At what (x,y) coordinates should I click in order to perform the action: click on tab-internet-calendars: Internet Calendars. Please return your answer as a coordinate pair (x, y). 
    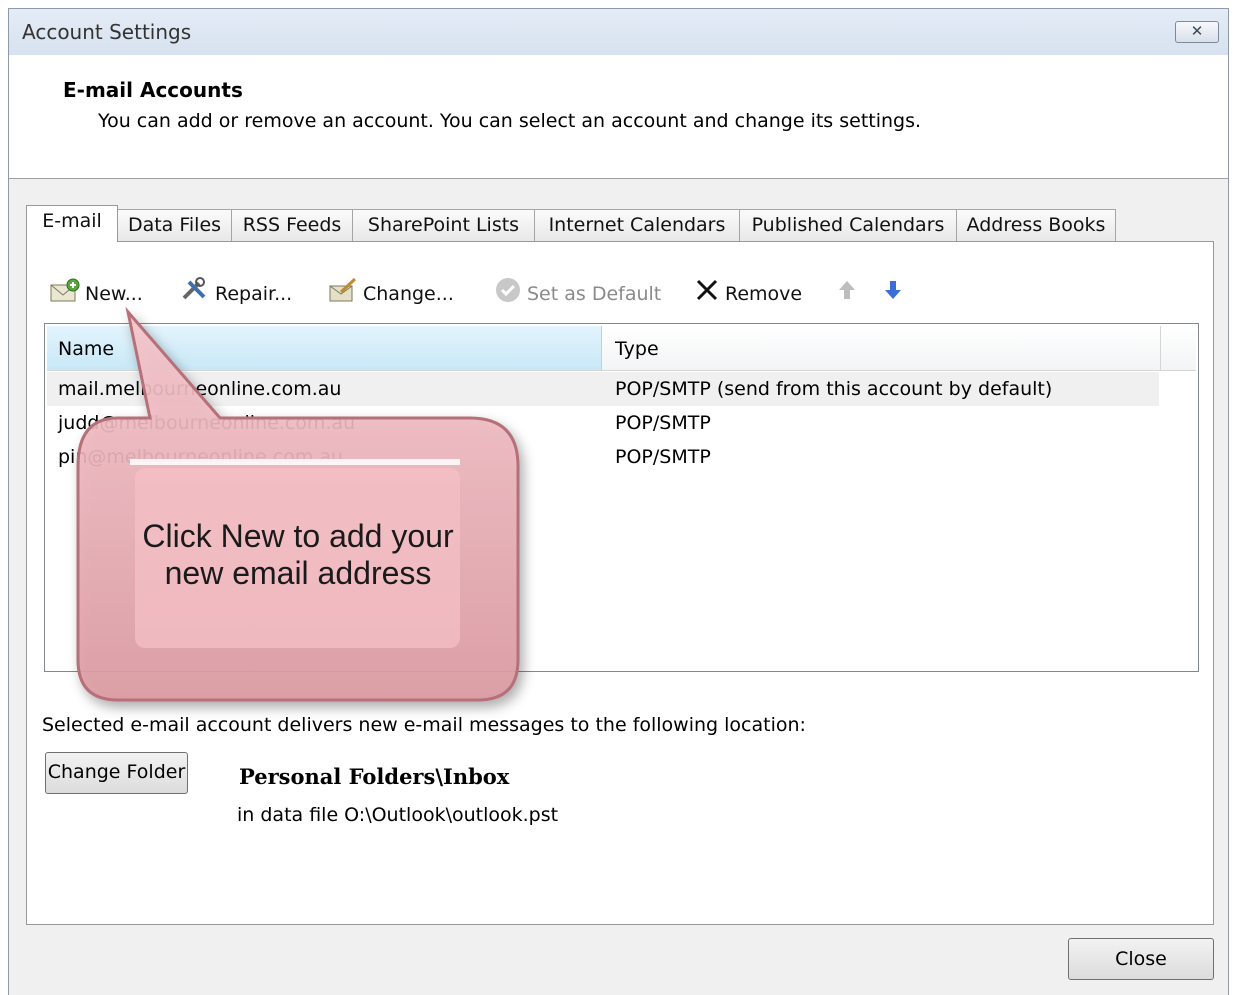
    Looking at the image, I should click on (637, 225).